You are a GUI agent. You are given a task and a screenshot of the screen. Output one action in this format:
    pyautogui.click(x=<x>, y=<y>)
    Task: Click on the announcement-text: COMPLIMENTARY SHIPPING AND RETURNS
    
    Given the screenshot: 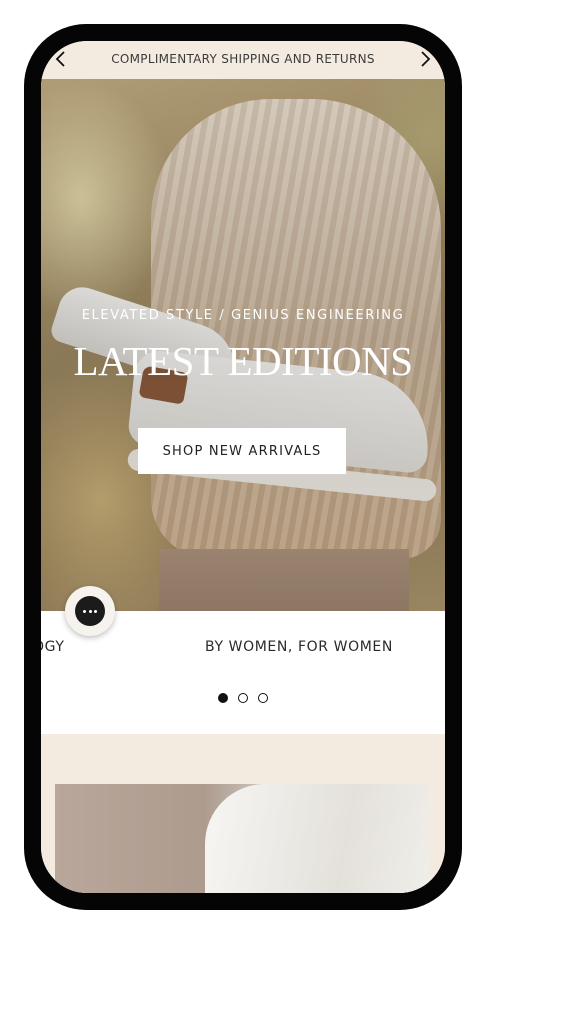 What is the action you would take?
    pyautogui.click(x=243, y=59)
    